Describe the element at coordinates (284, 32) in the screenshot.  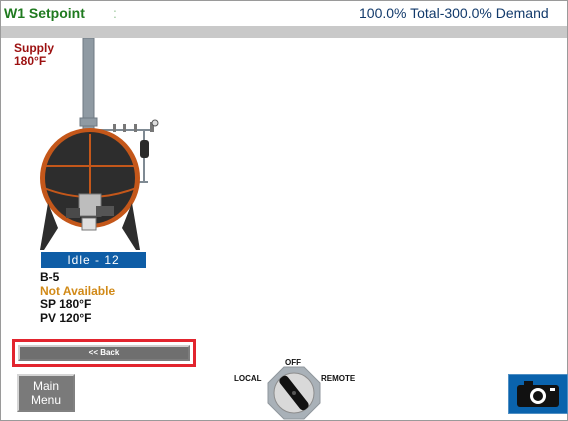
I see `header-divider-bar` at that location.